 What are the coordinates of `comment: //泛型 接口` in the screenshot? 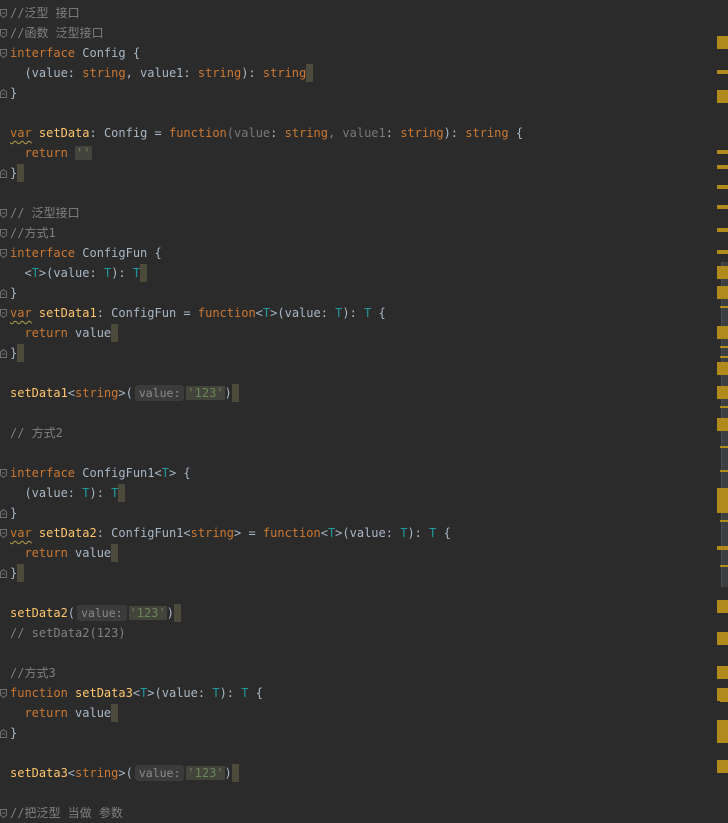 It's located at (45, 13).